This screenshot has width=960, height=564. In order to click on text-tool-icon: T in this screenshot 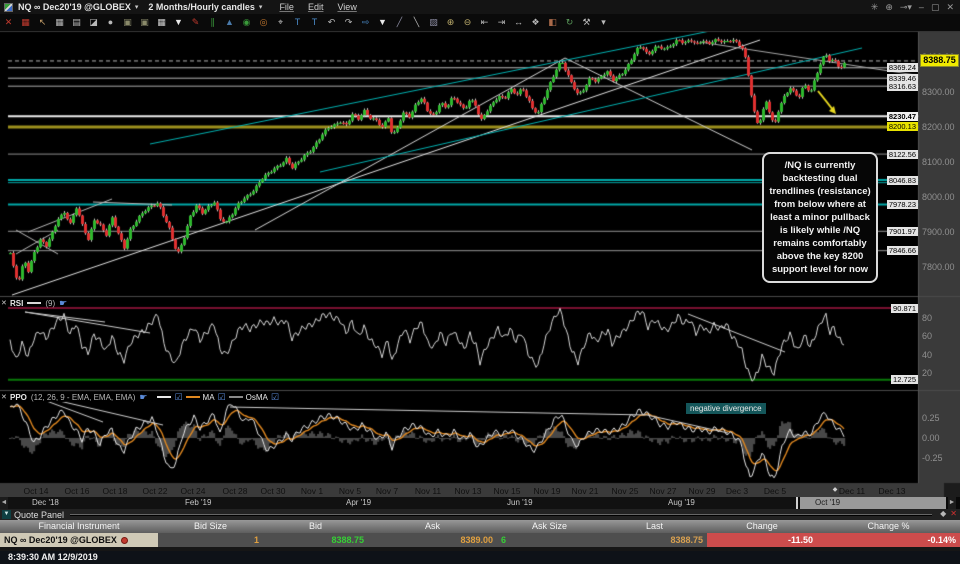, I will do `click(297, 22)`.